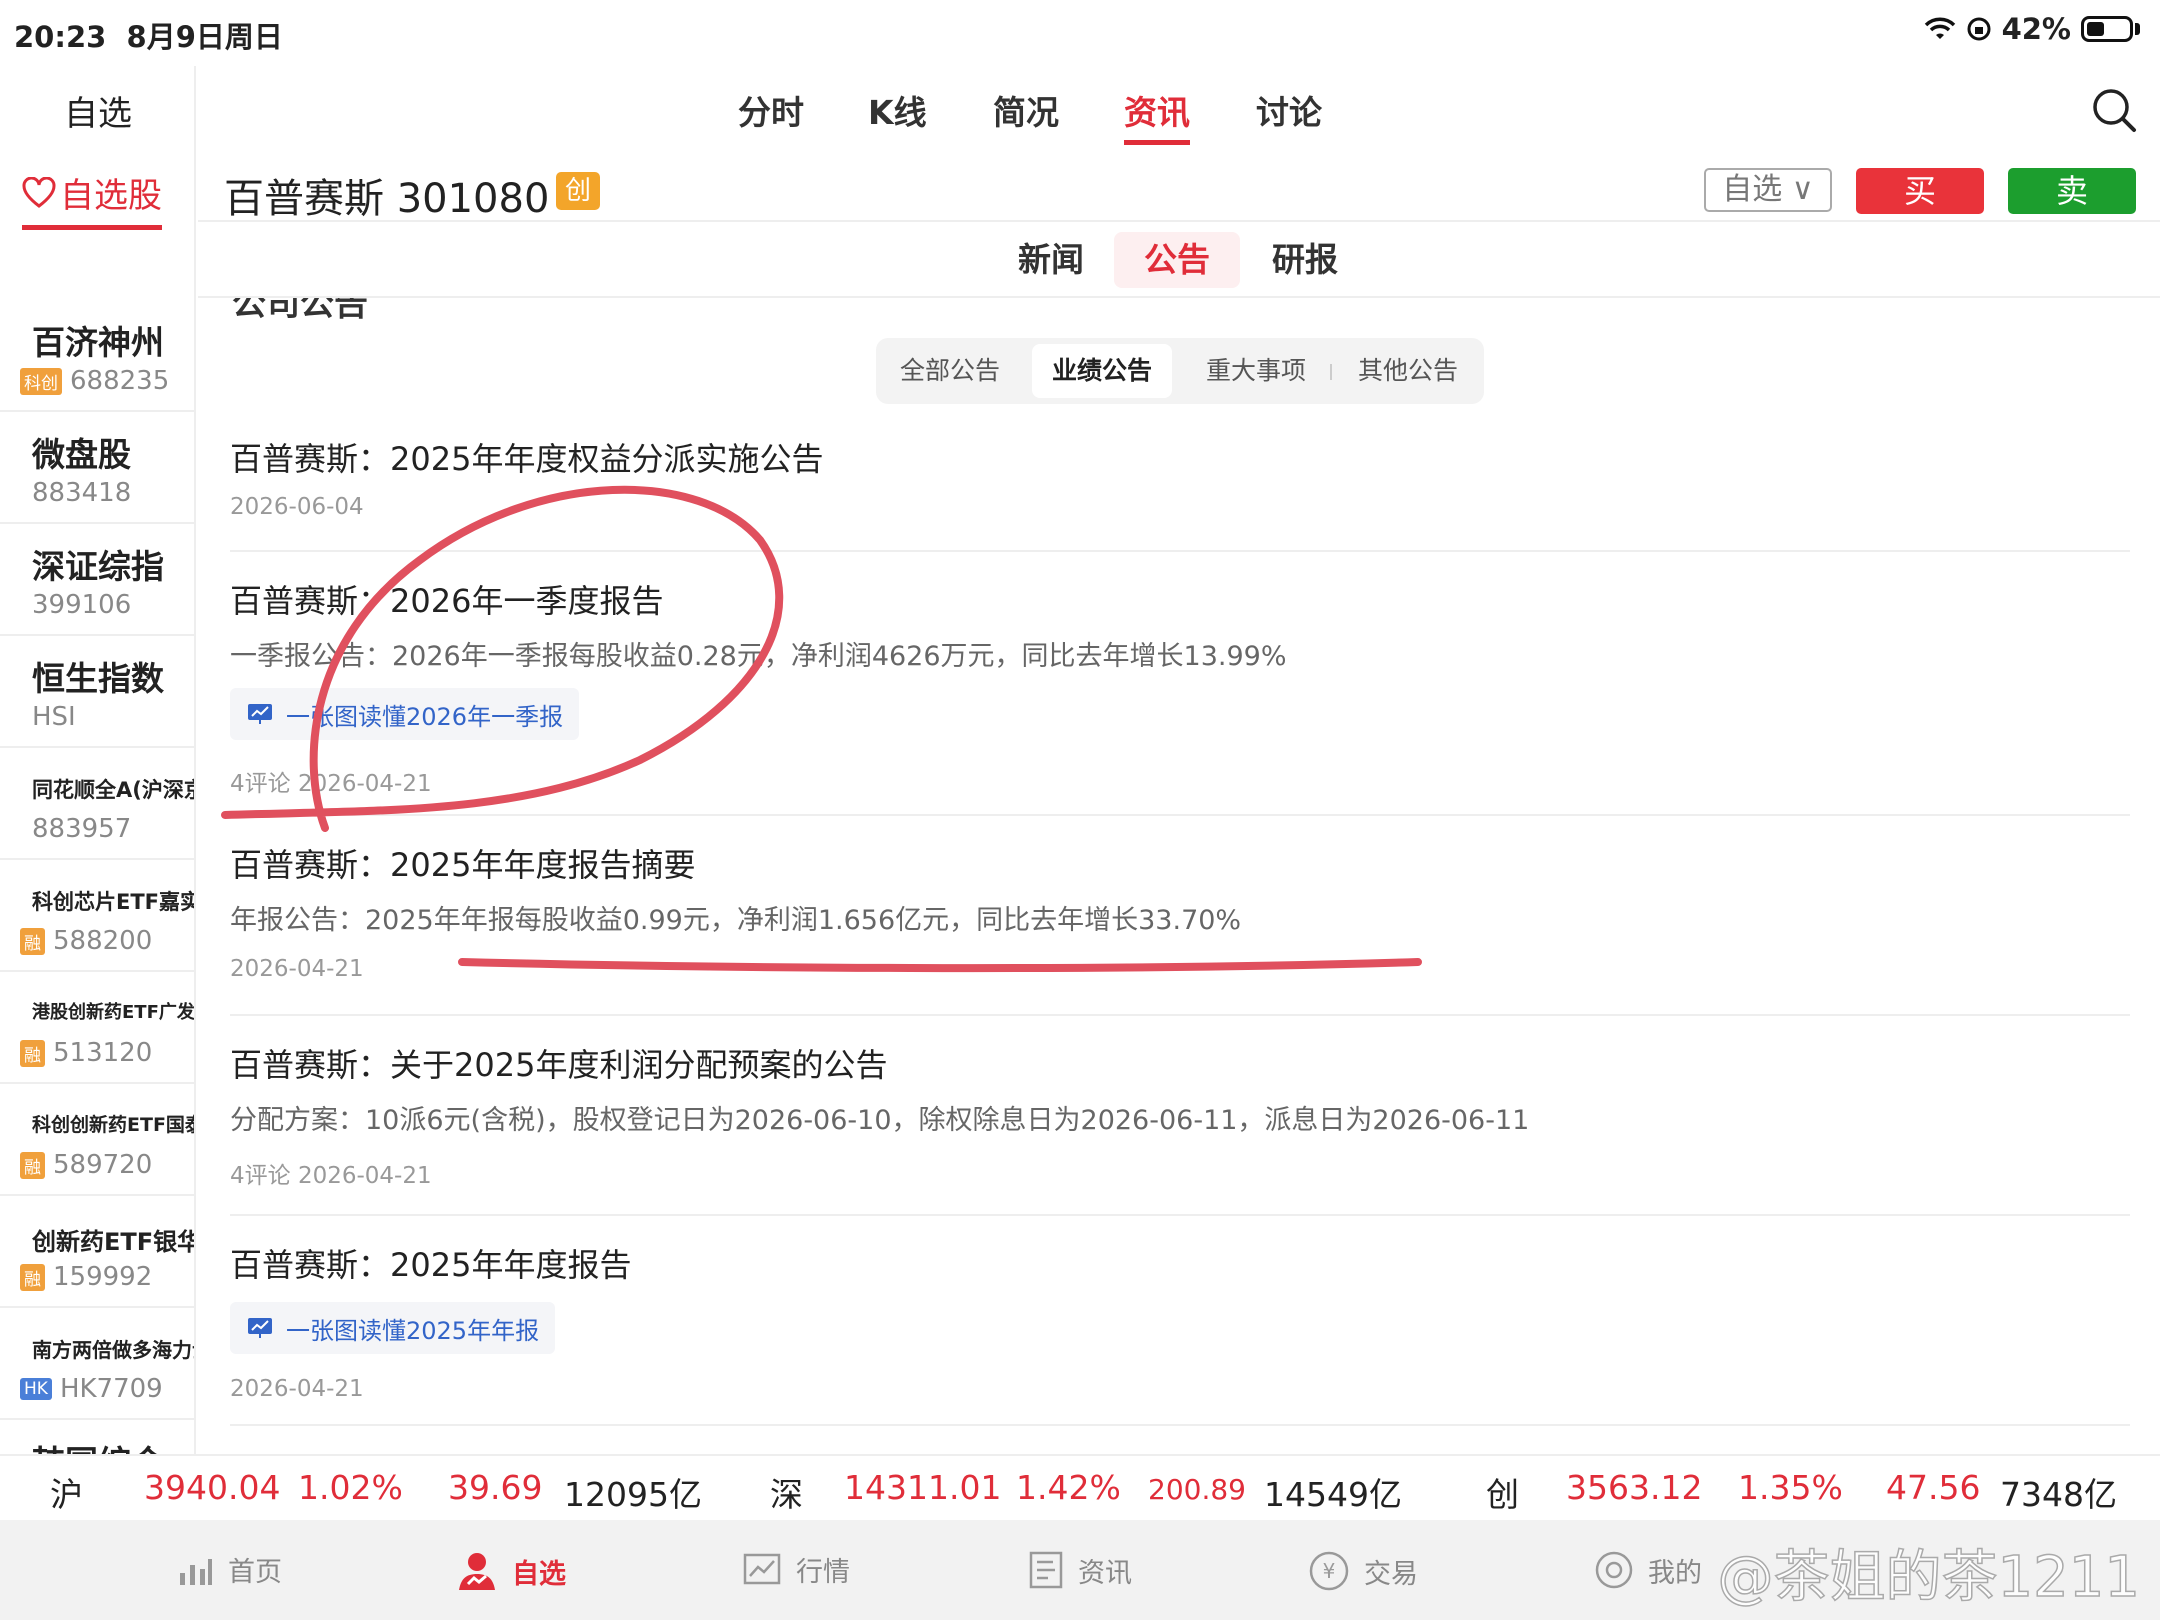 Image resolution: width=2160 pixels, height=1620 pixels. Describe the element at coordinates (92, 199) in the screenshot. I see `tab-favorite-stocks: 自选股` at that location.